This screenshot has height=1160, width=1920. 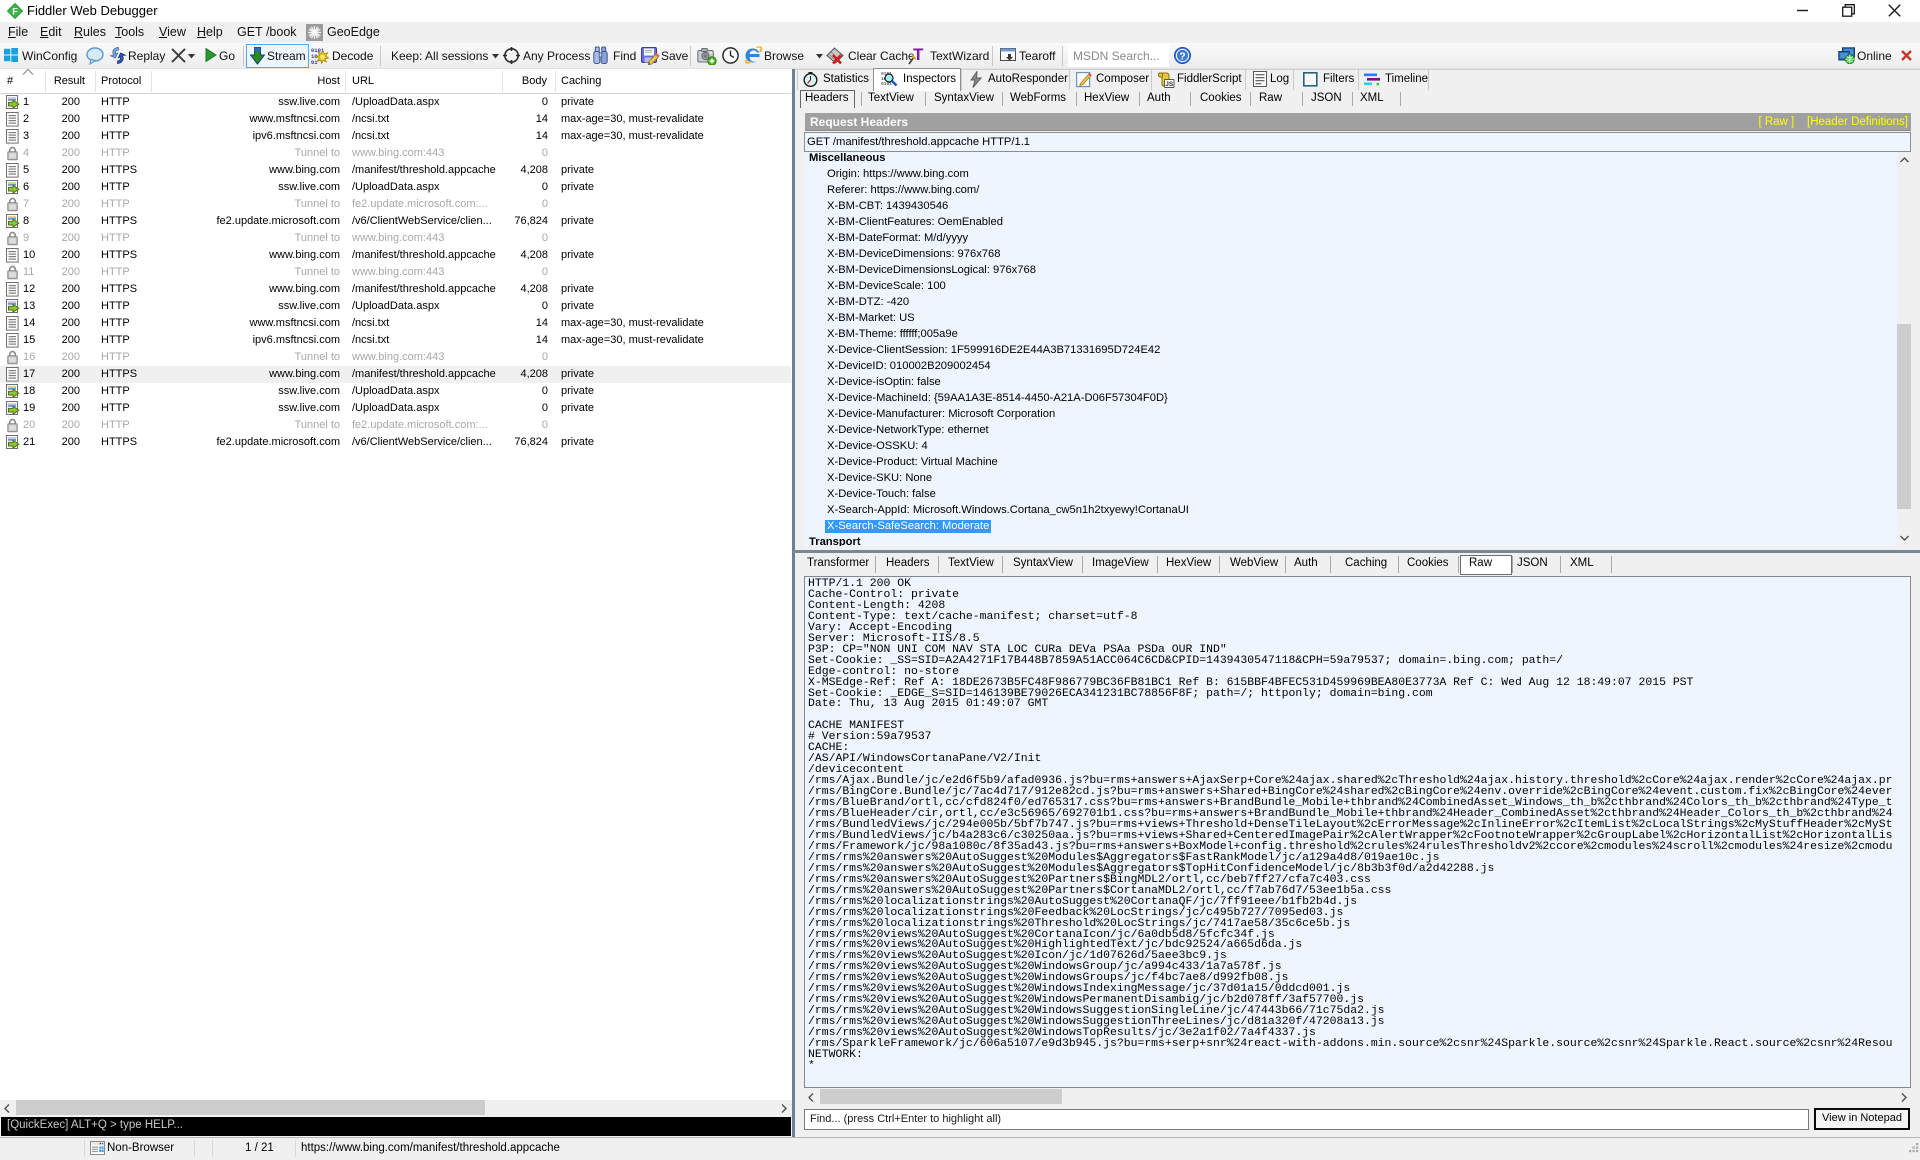 What do you see at coordinates (1169, 84) in the screenshot?
I see `svg-text: JS` at bounding box center [1169, 84].